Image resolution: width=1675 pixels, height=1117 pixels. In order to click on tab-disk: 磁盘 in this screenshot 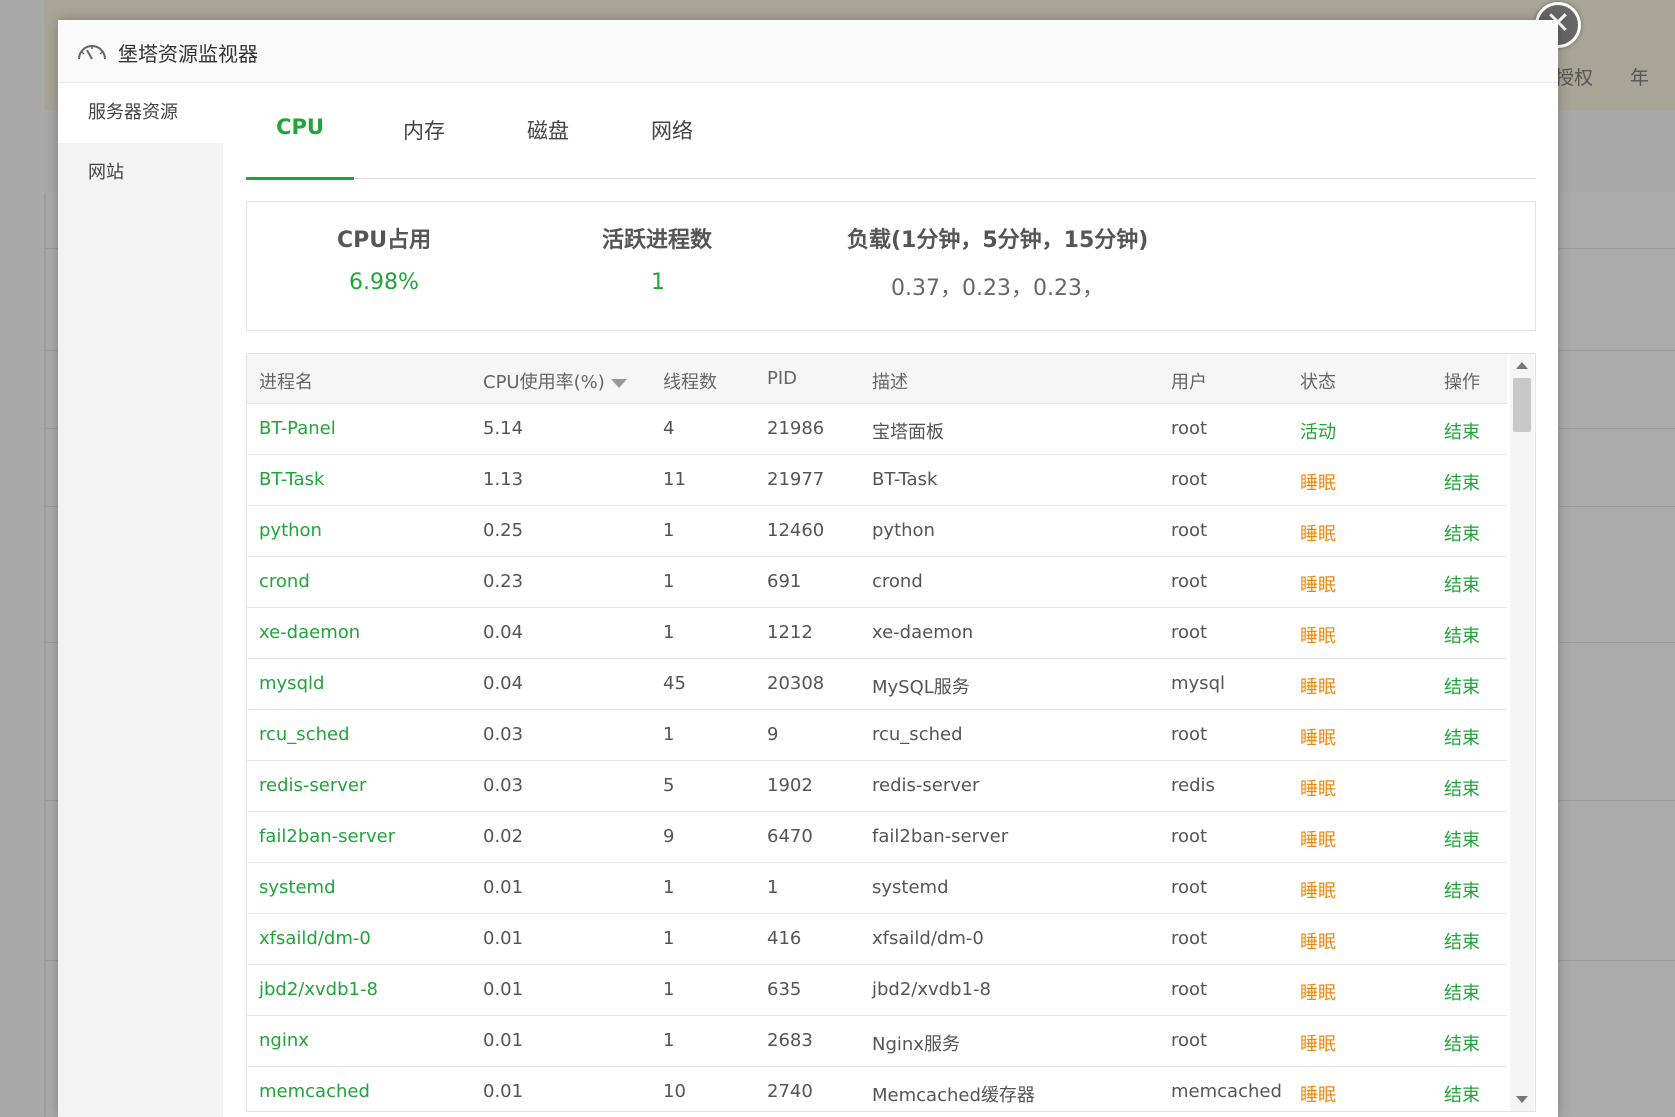, I will do `click(548, 146)`.